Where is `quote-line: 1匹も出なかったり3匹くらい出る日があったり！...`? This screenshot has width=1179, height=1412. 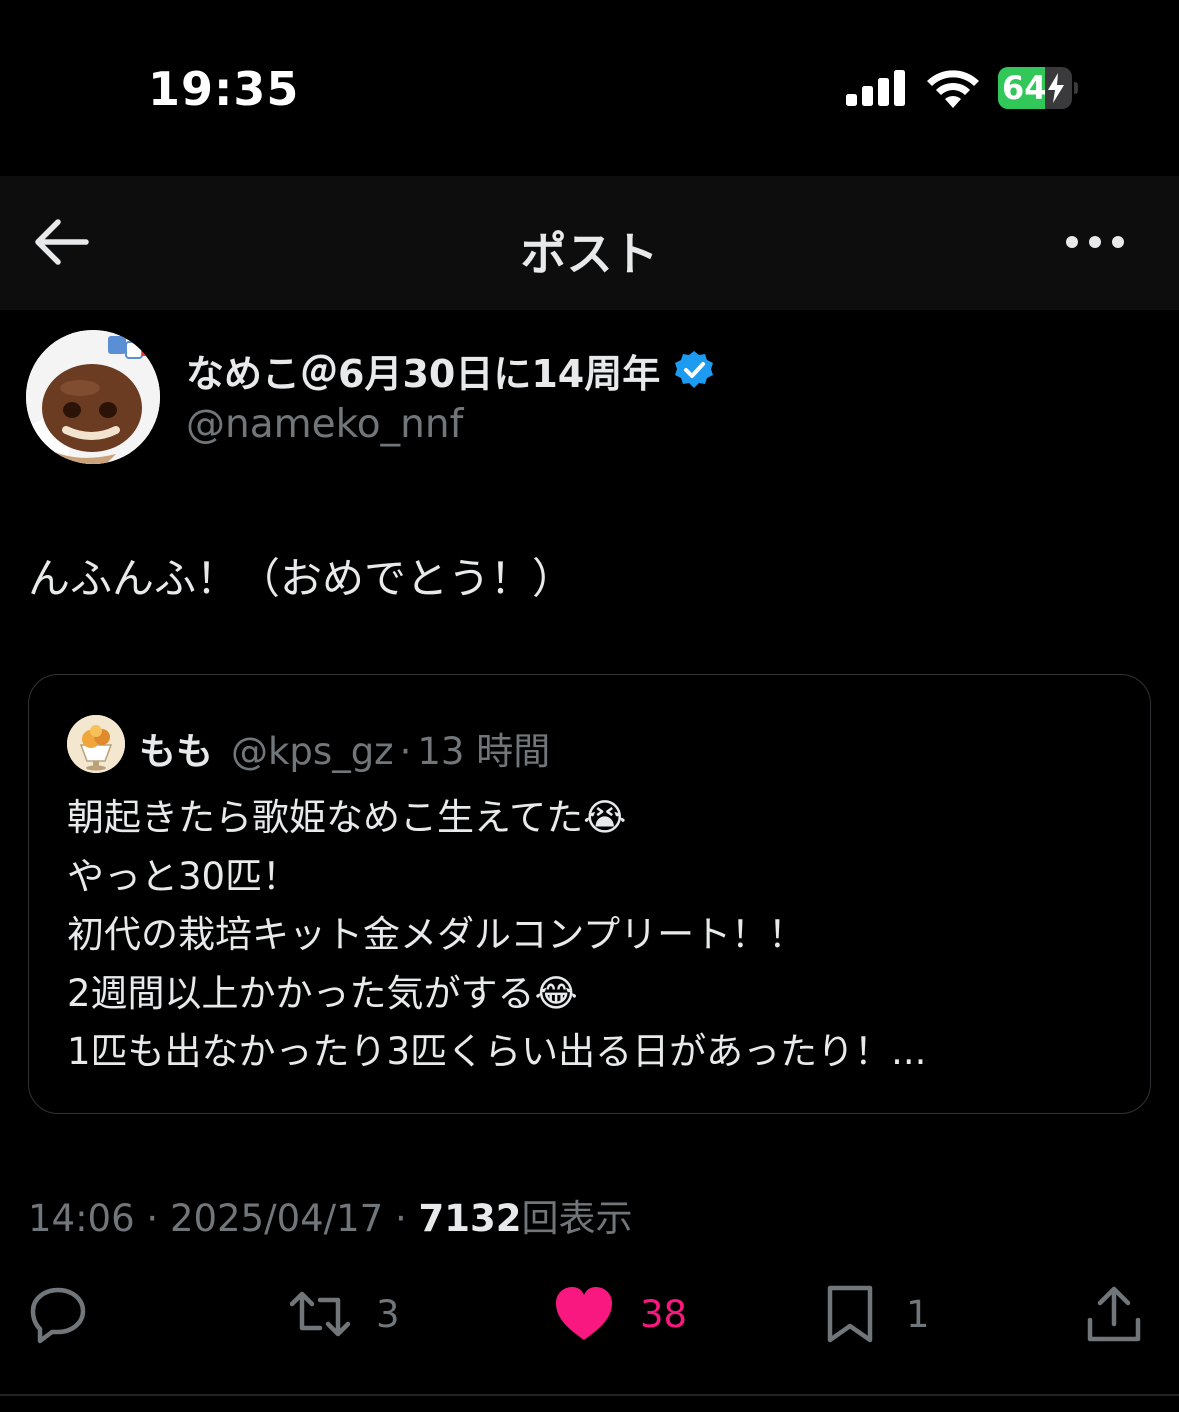 quote-line: 1匹も出なかったり3匹くらい出る日があったり！... is located at coordinates (497, 1051).